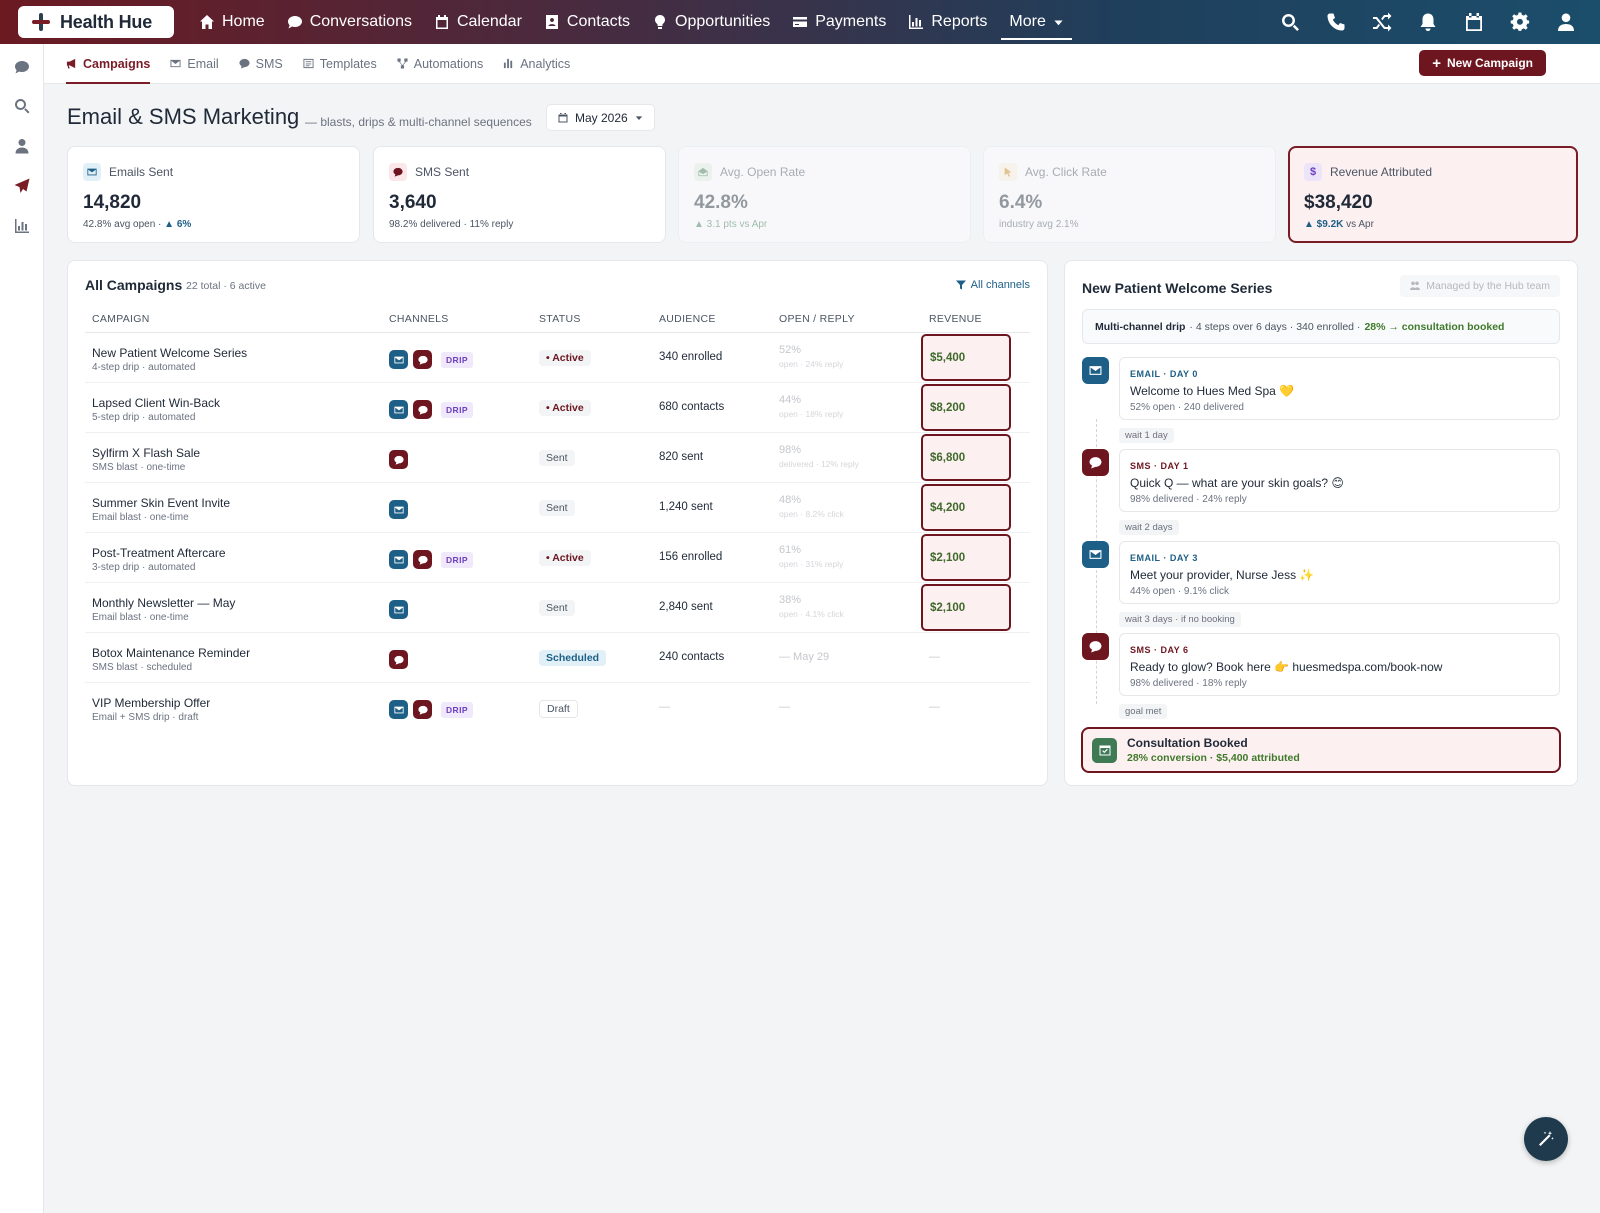 The width and height of the screenshot is (1600, 1213). Describe the element at coordinates (1482, 63) in the screenshot. I see `new-campaign-button: + New Campaign` at that location.